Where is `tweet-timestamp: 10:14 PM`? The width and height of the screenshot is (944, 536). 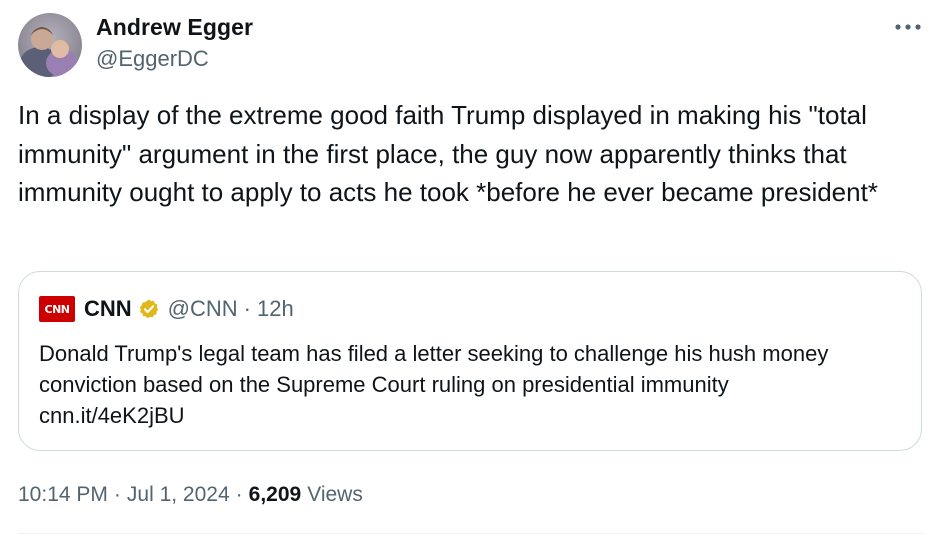 tweet-timestamp: 10:14 PM is located at coordinates (63, 495).